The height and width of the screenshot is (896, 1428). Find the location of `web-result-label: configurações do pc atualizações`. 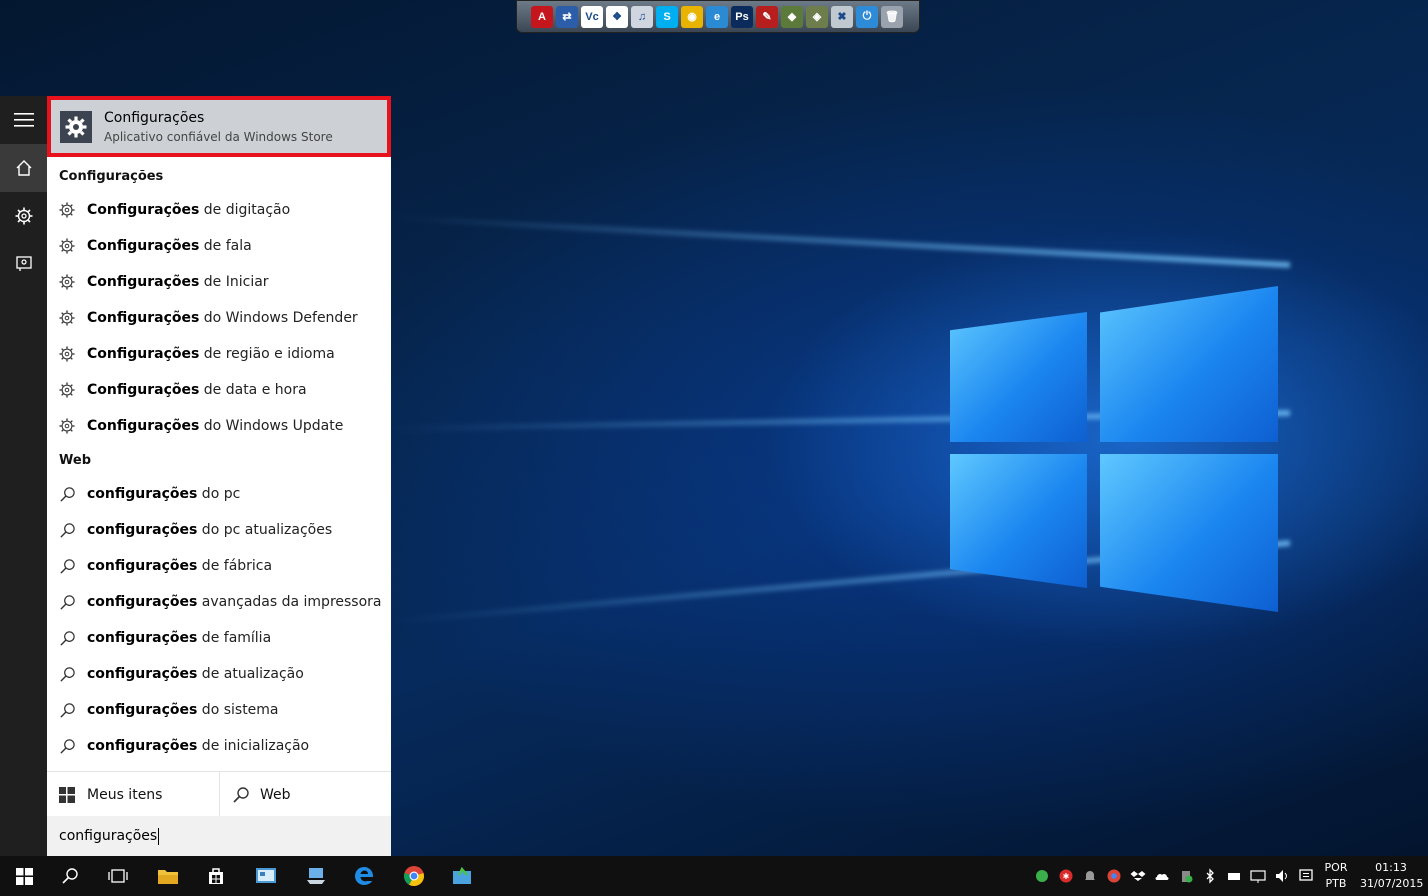

web-result-label: configurações do pc atualizações is located at coordinates (210, 530).